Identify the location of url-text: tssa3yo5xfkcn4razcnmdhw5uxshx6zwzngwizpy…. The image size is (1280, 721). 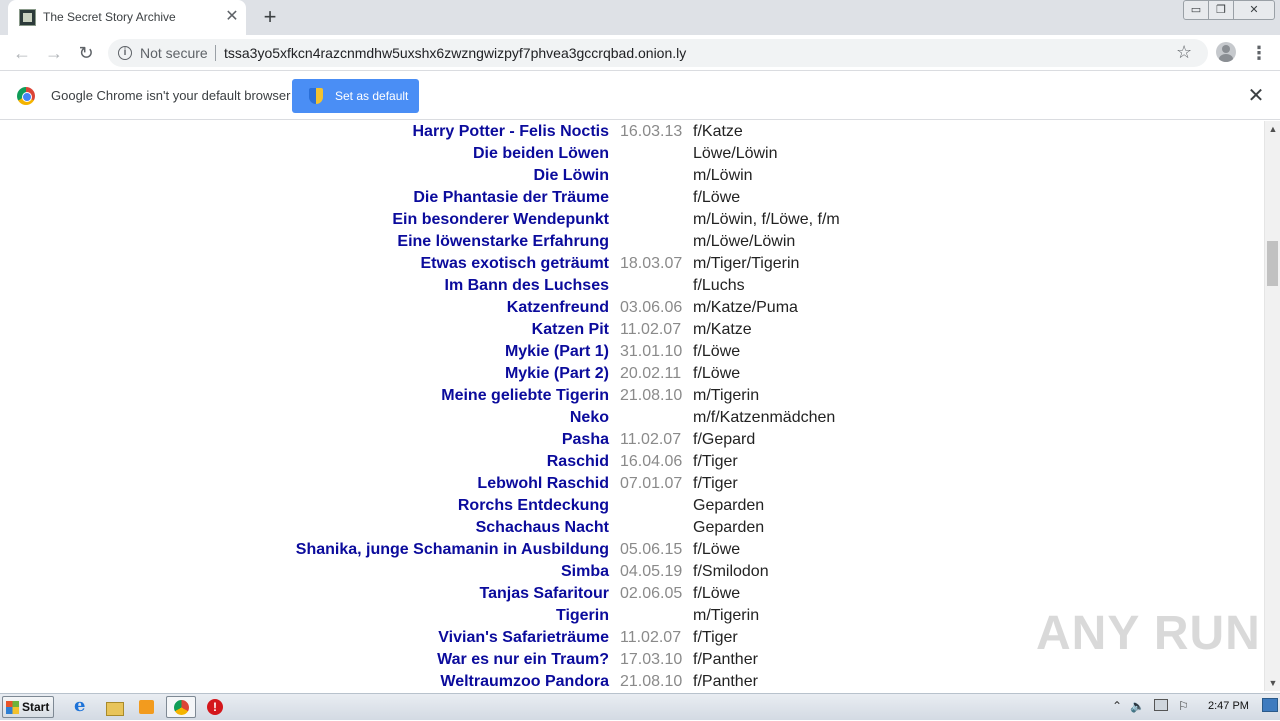
(455, 53).